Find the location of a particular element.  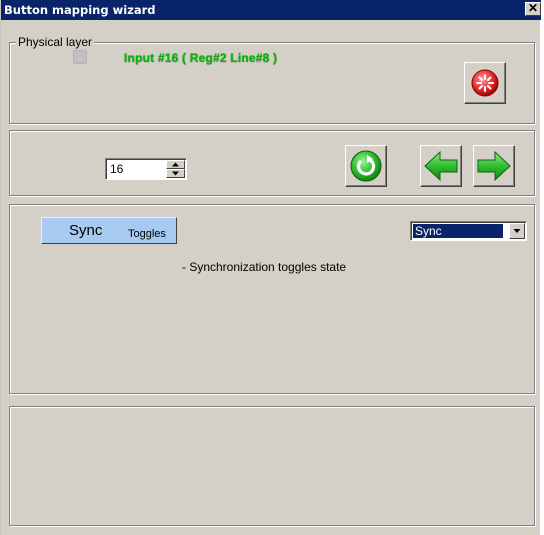

green-refresh-icon is located at coordinates (366, 166).